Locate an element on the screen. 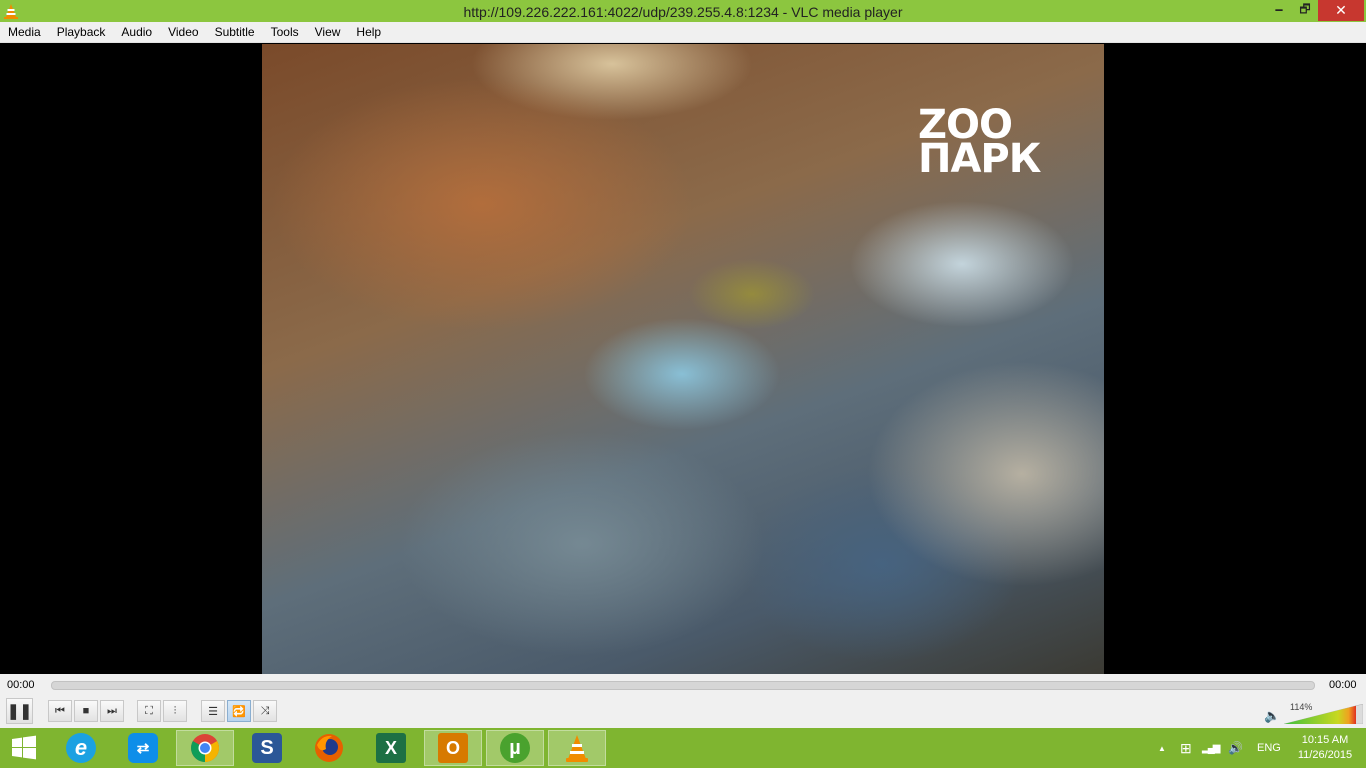 This screenshot has width=1366, height=768. loop-icon: 🔁 is located at coordinates (239, 711).